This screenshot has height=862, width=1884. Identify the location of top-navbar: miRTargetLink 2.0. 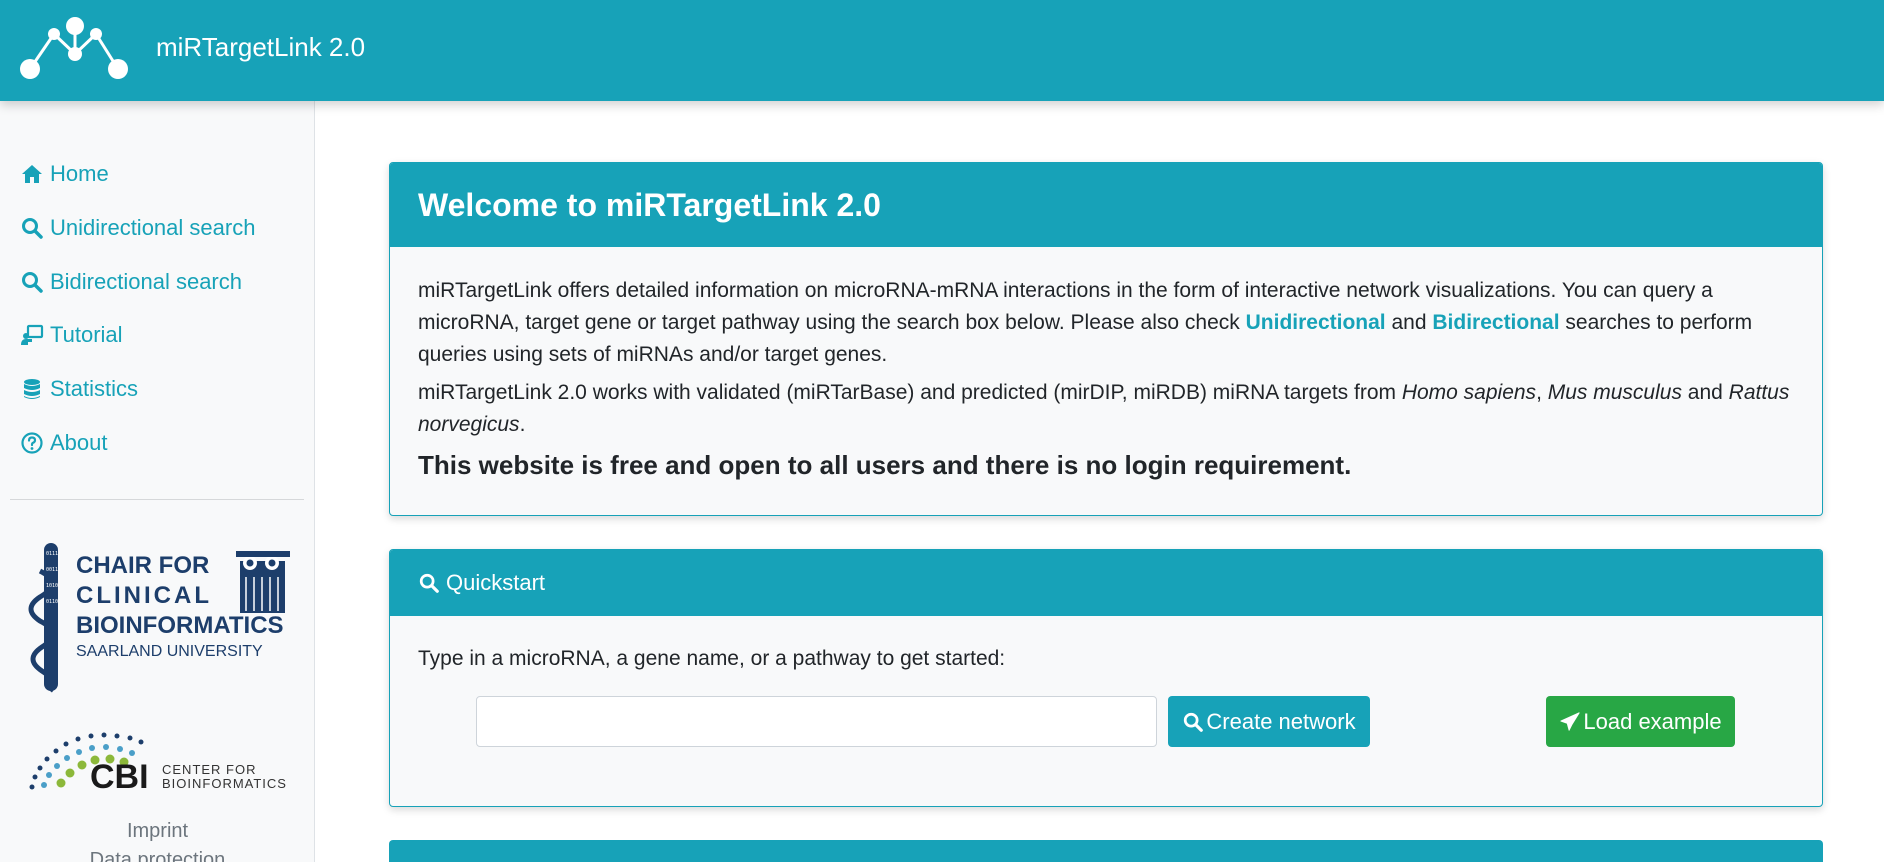
(942, 50).